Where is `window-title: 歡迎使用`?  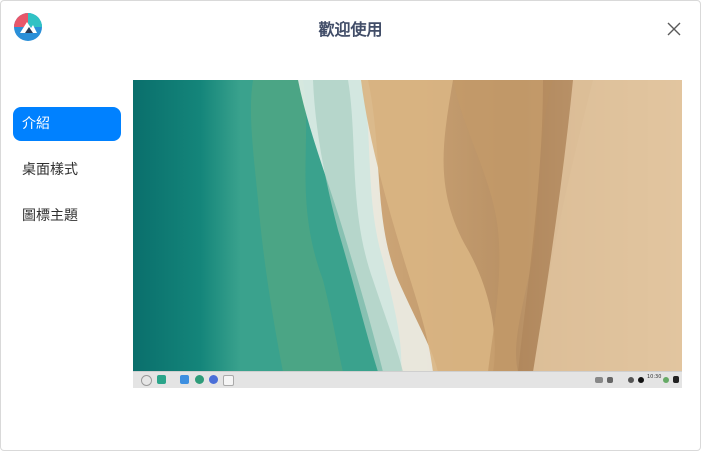 window-title: 歡迎使用 is located at coordinates (350, 29).